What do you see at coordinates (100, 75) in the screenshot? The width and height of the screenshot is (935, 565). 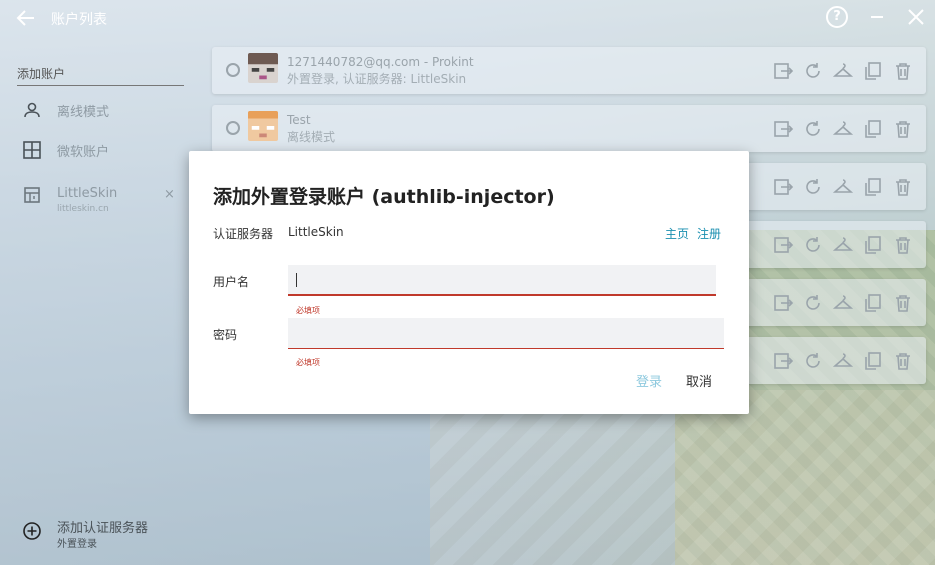 I see `sidebar-header: 添加账户` at bounding box center [100, 75].